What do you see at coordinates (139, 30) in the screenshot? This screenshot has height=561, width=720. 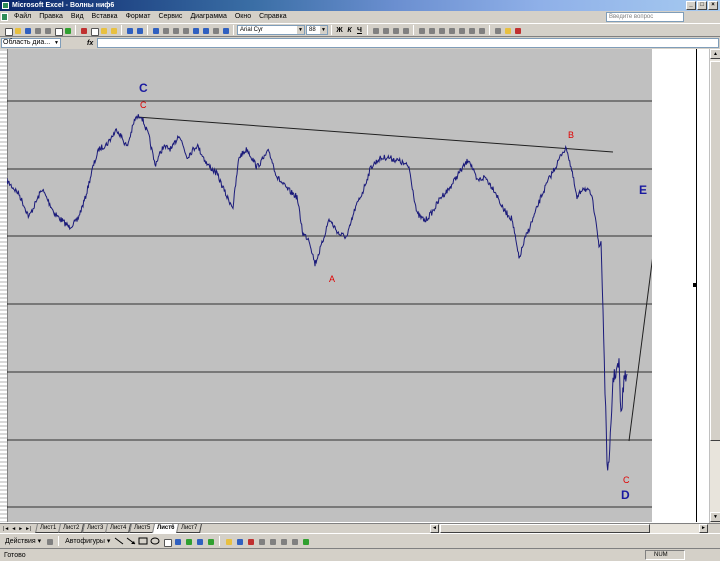 I see `redo-icon` at bounding box center [139, 30].